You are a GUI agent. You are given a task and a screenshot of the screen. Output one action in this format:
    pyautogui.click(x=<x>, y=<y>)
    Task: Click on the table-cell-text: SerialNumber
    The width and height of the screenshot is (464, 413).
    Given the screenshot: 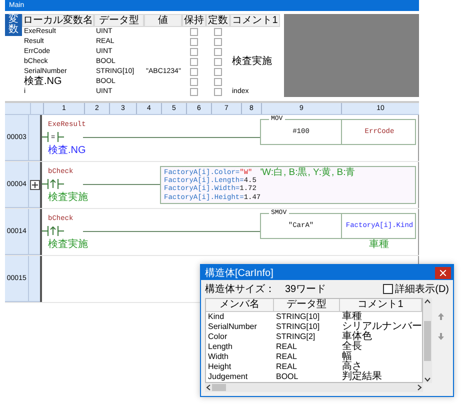 What is the action you would take?
    pyautogui.click(x=232, y=327)
    